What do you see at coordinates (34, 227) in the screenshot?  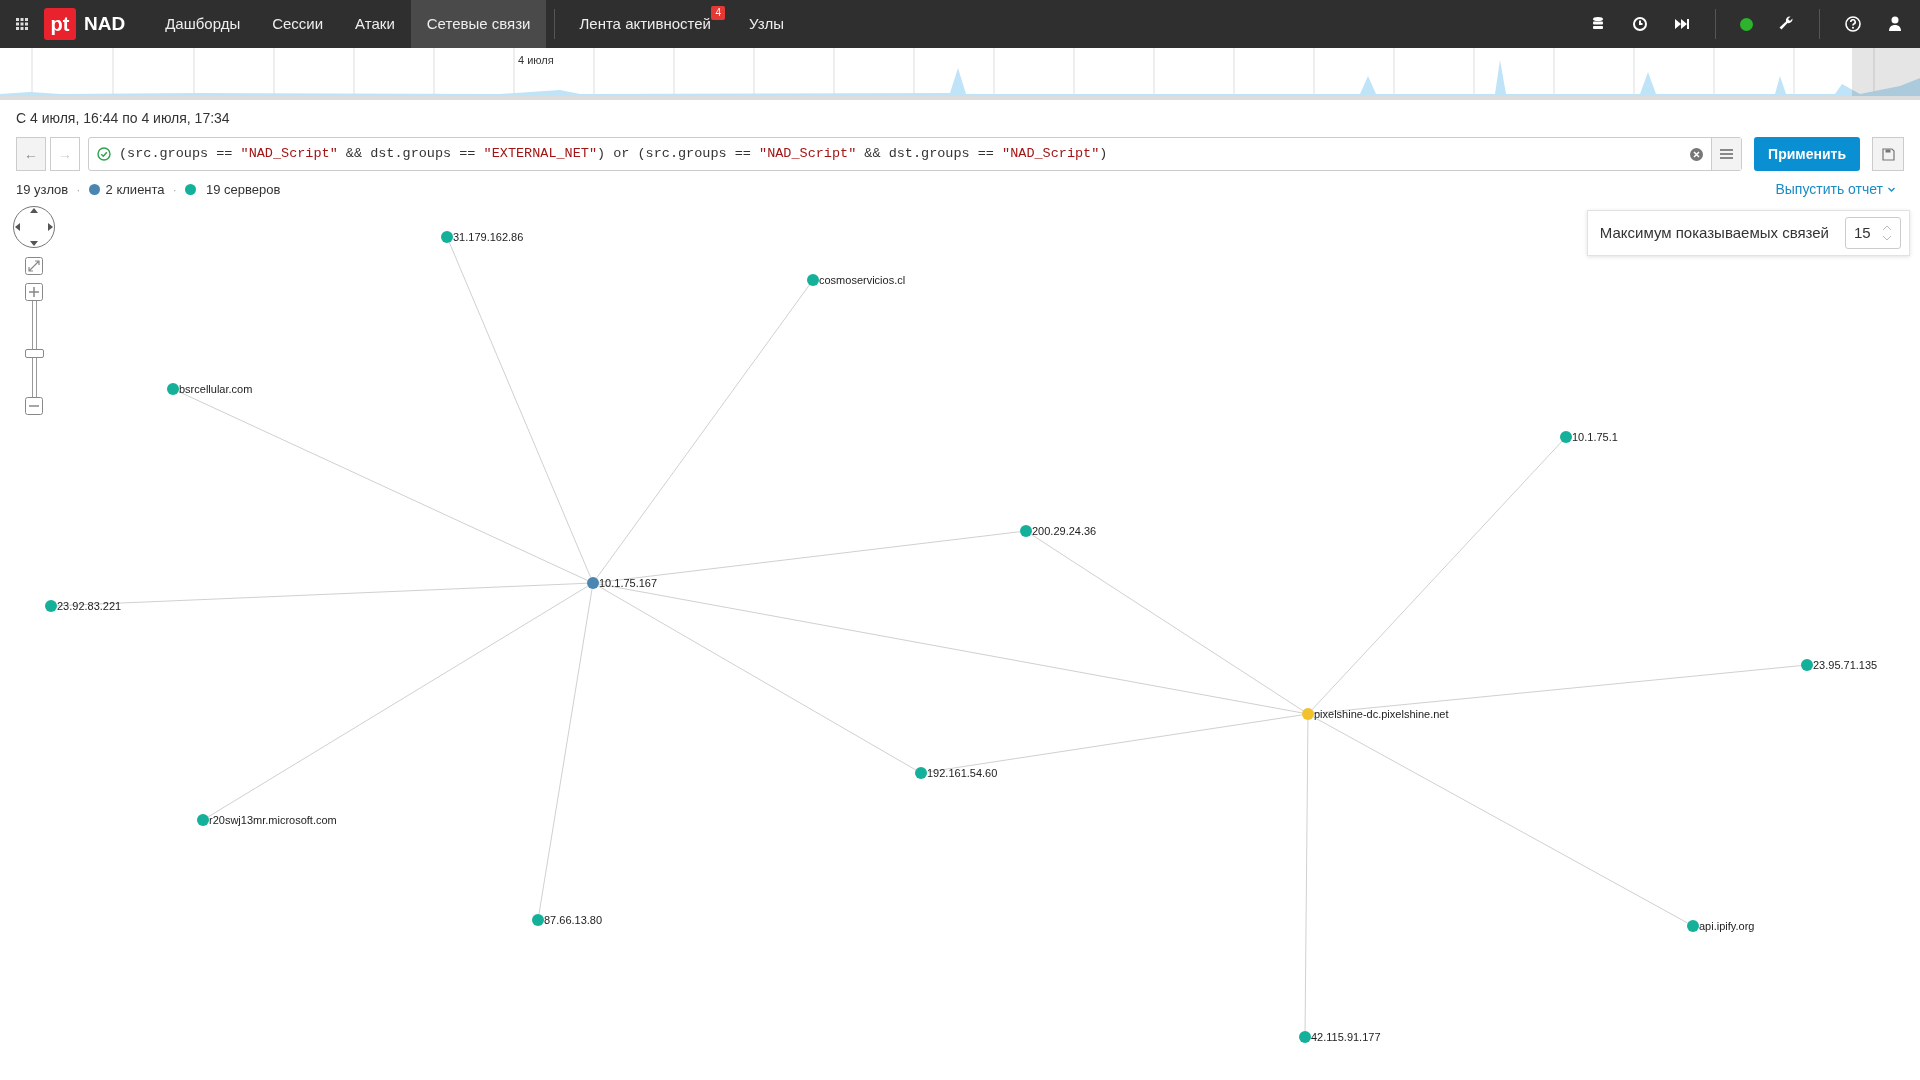 I see `pan-control` at bounding box center [34, 227].